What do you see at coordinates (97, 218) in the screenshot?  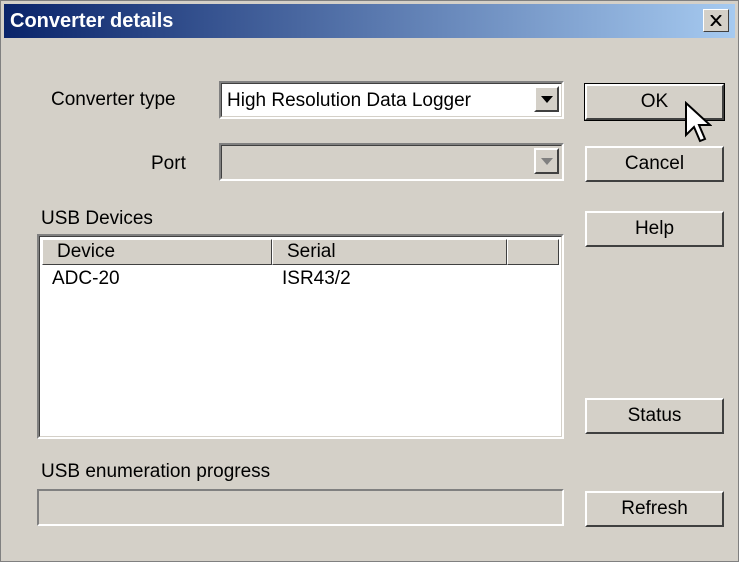 I see `usb-devices-label: USB Devices` at bounding box center [97, 218].